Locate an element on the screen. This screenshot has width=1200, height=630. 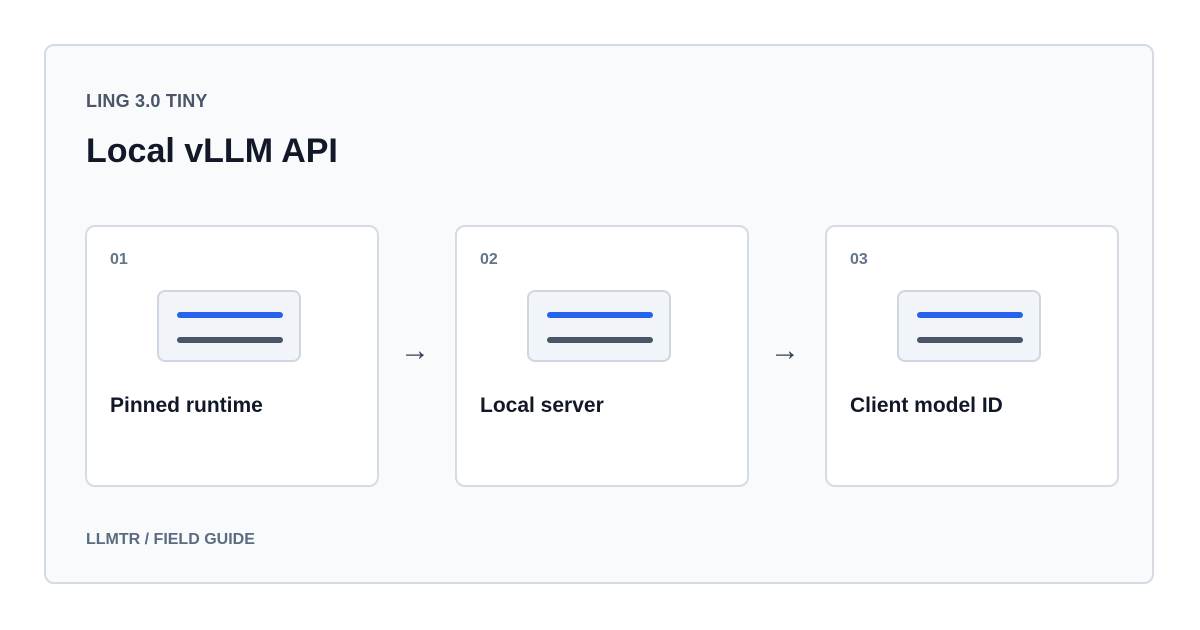
page-title: Local vLLM API is located at coordinates (212, 151).